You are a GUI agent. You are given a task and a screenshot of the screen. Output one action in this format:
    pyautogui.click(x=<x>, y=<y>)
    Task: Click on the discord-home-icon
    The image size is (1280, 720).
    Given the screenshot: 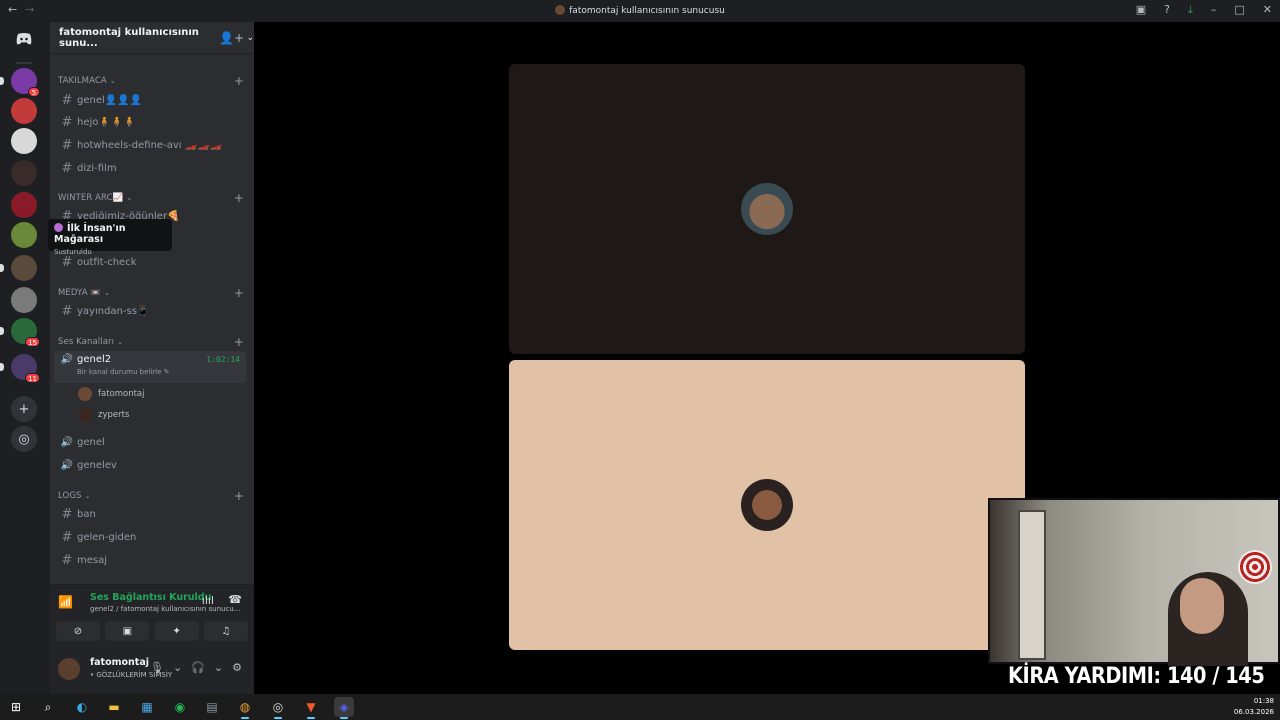 What is the action you would take?
    pyautogui.click(x=24, y=39)
    